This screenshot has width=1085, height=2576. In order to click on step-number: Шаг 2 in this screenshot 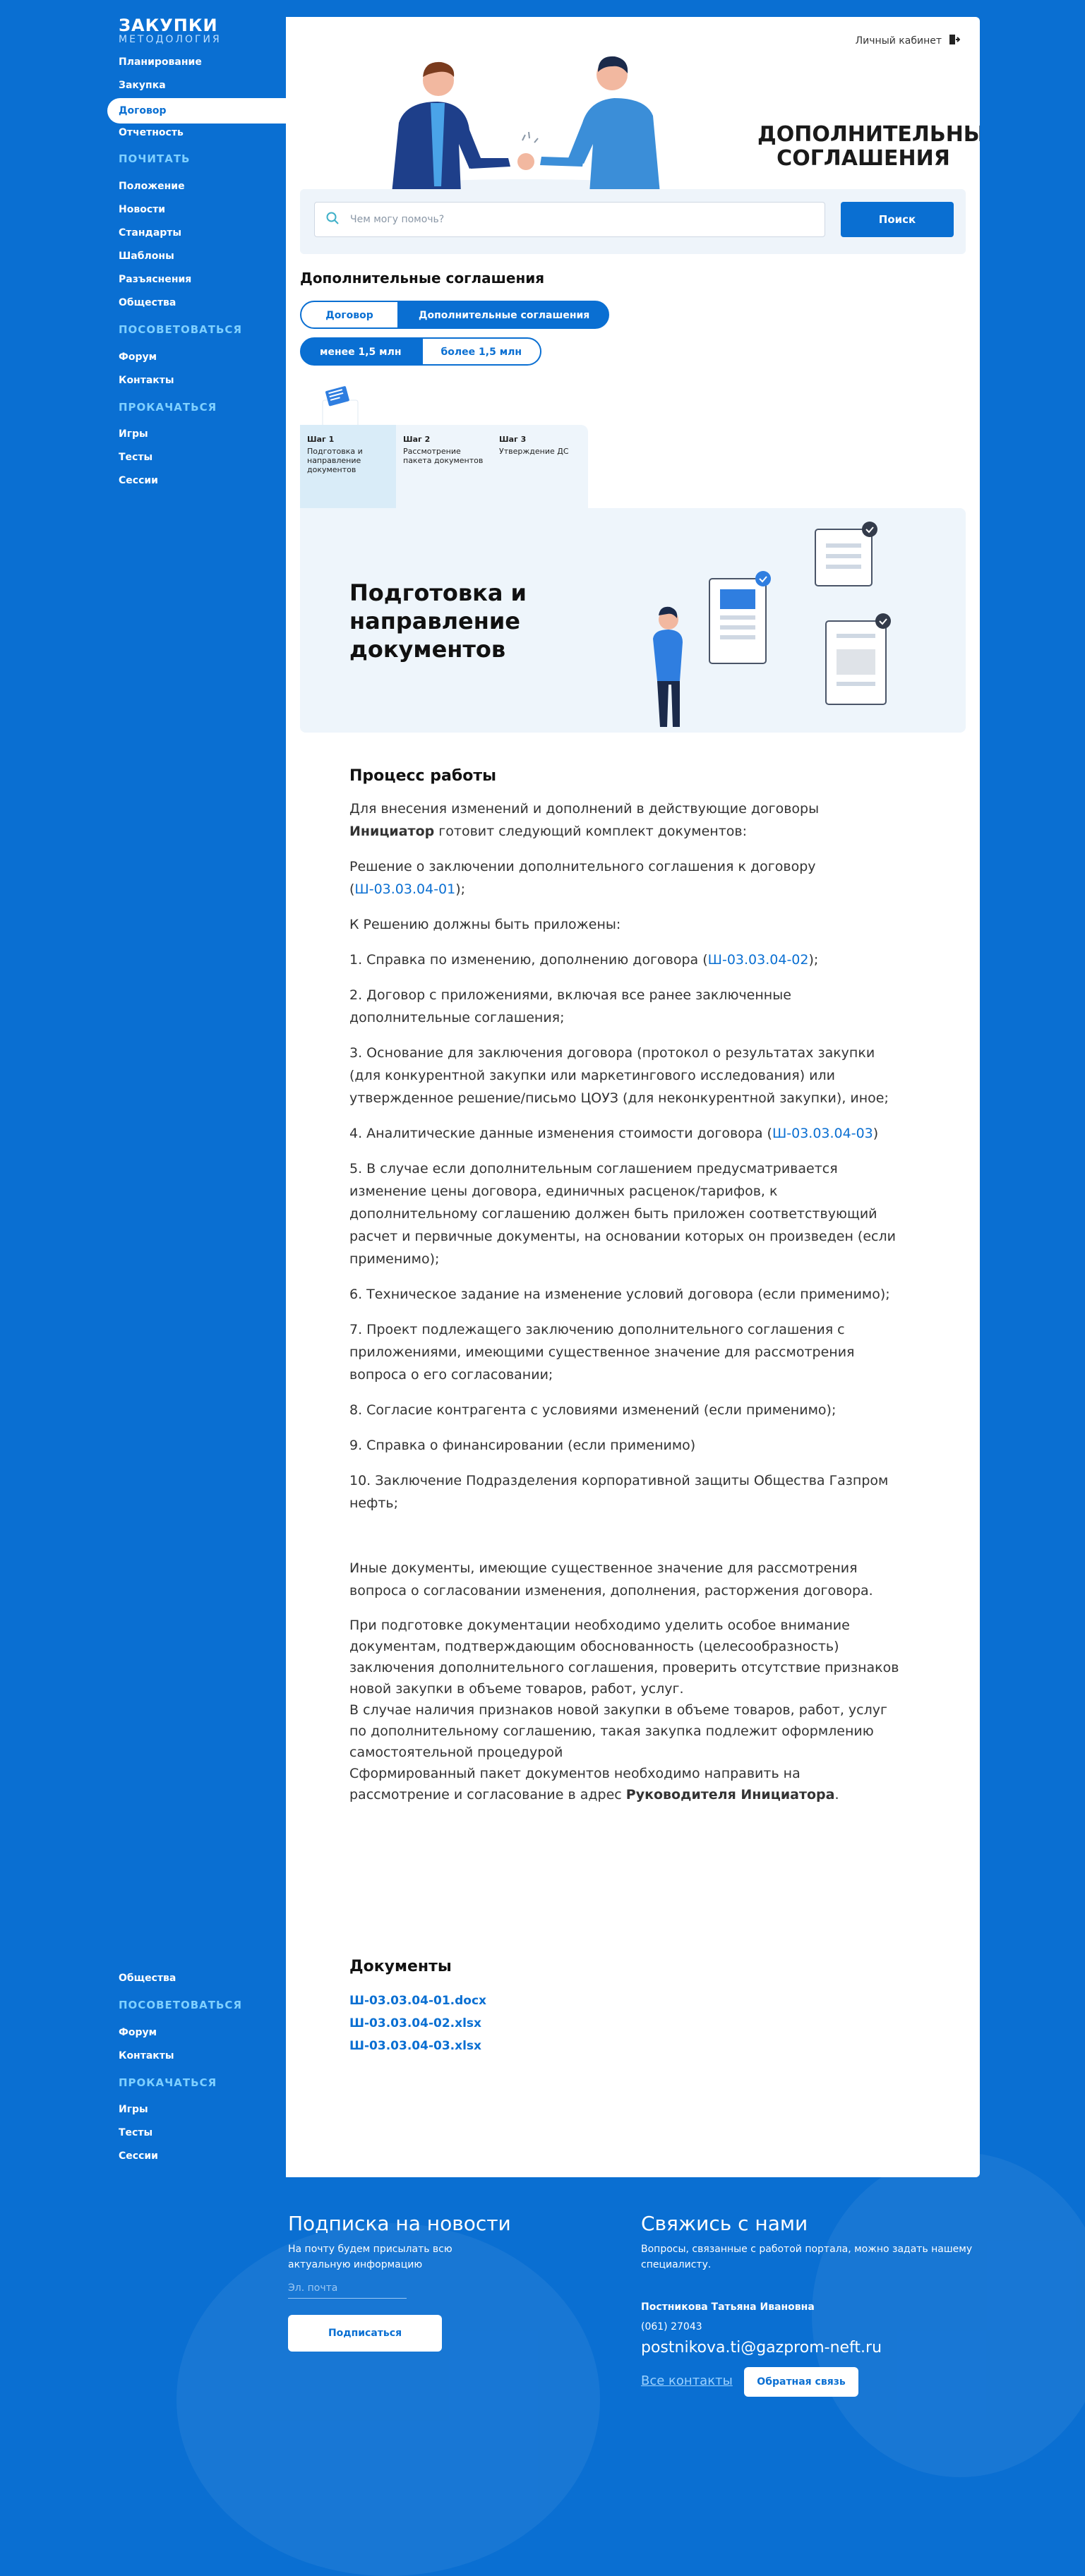, I will do `click(417, 439)`.